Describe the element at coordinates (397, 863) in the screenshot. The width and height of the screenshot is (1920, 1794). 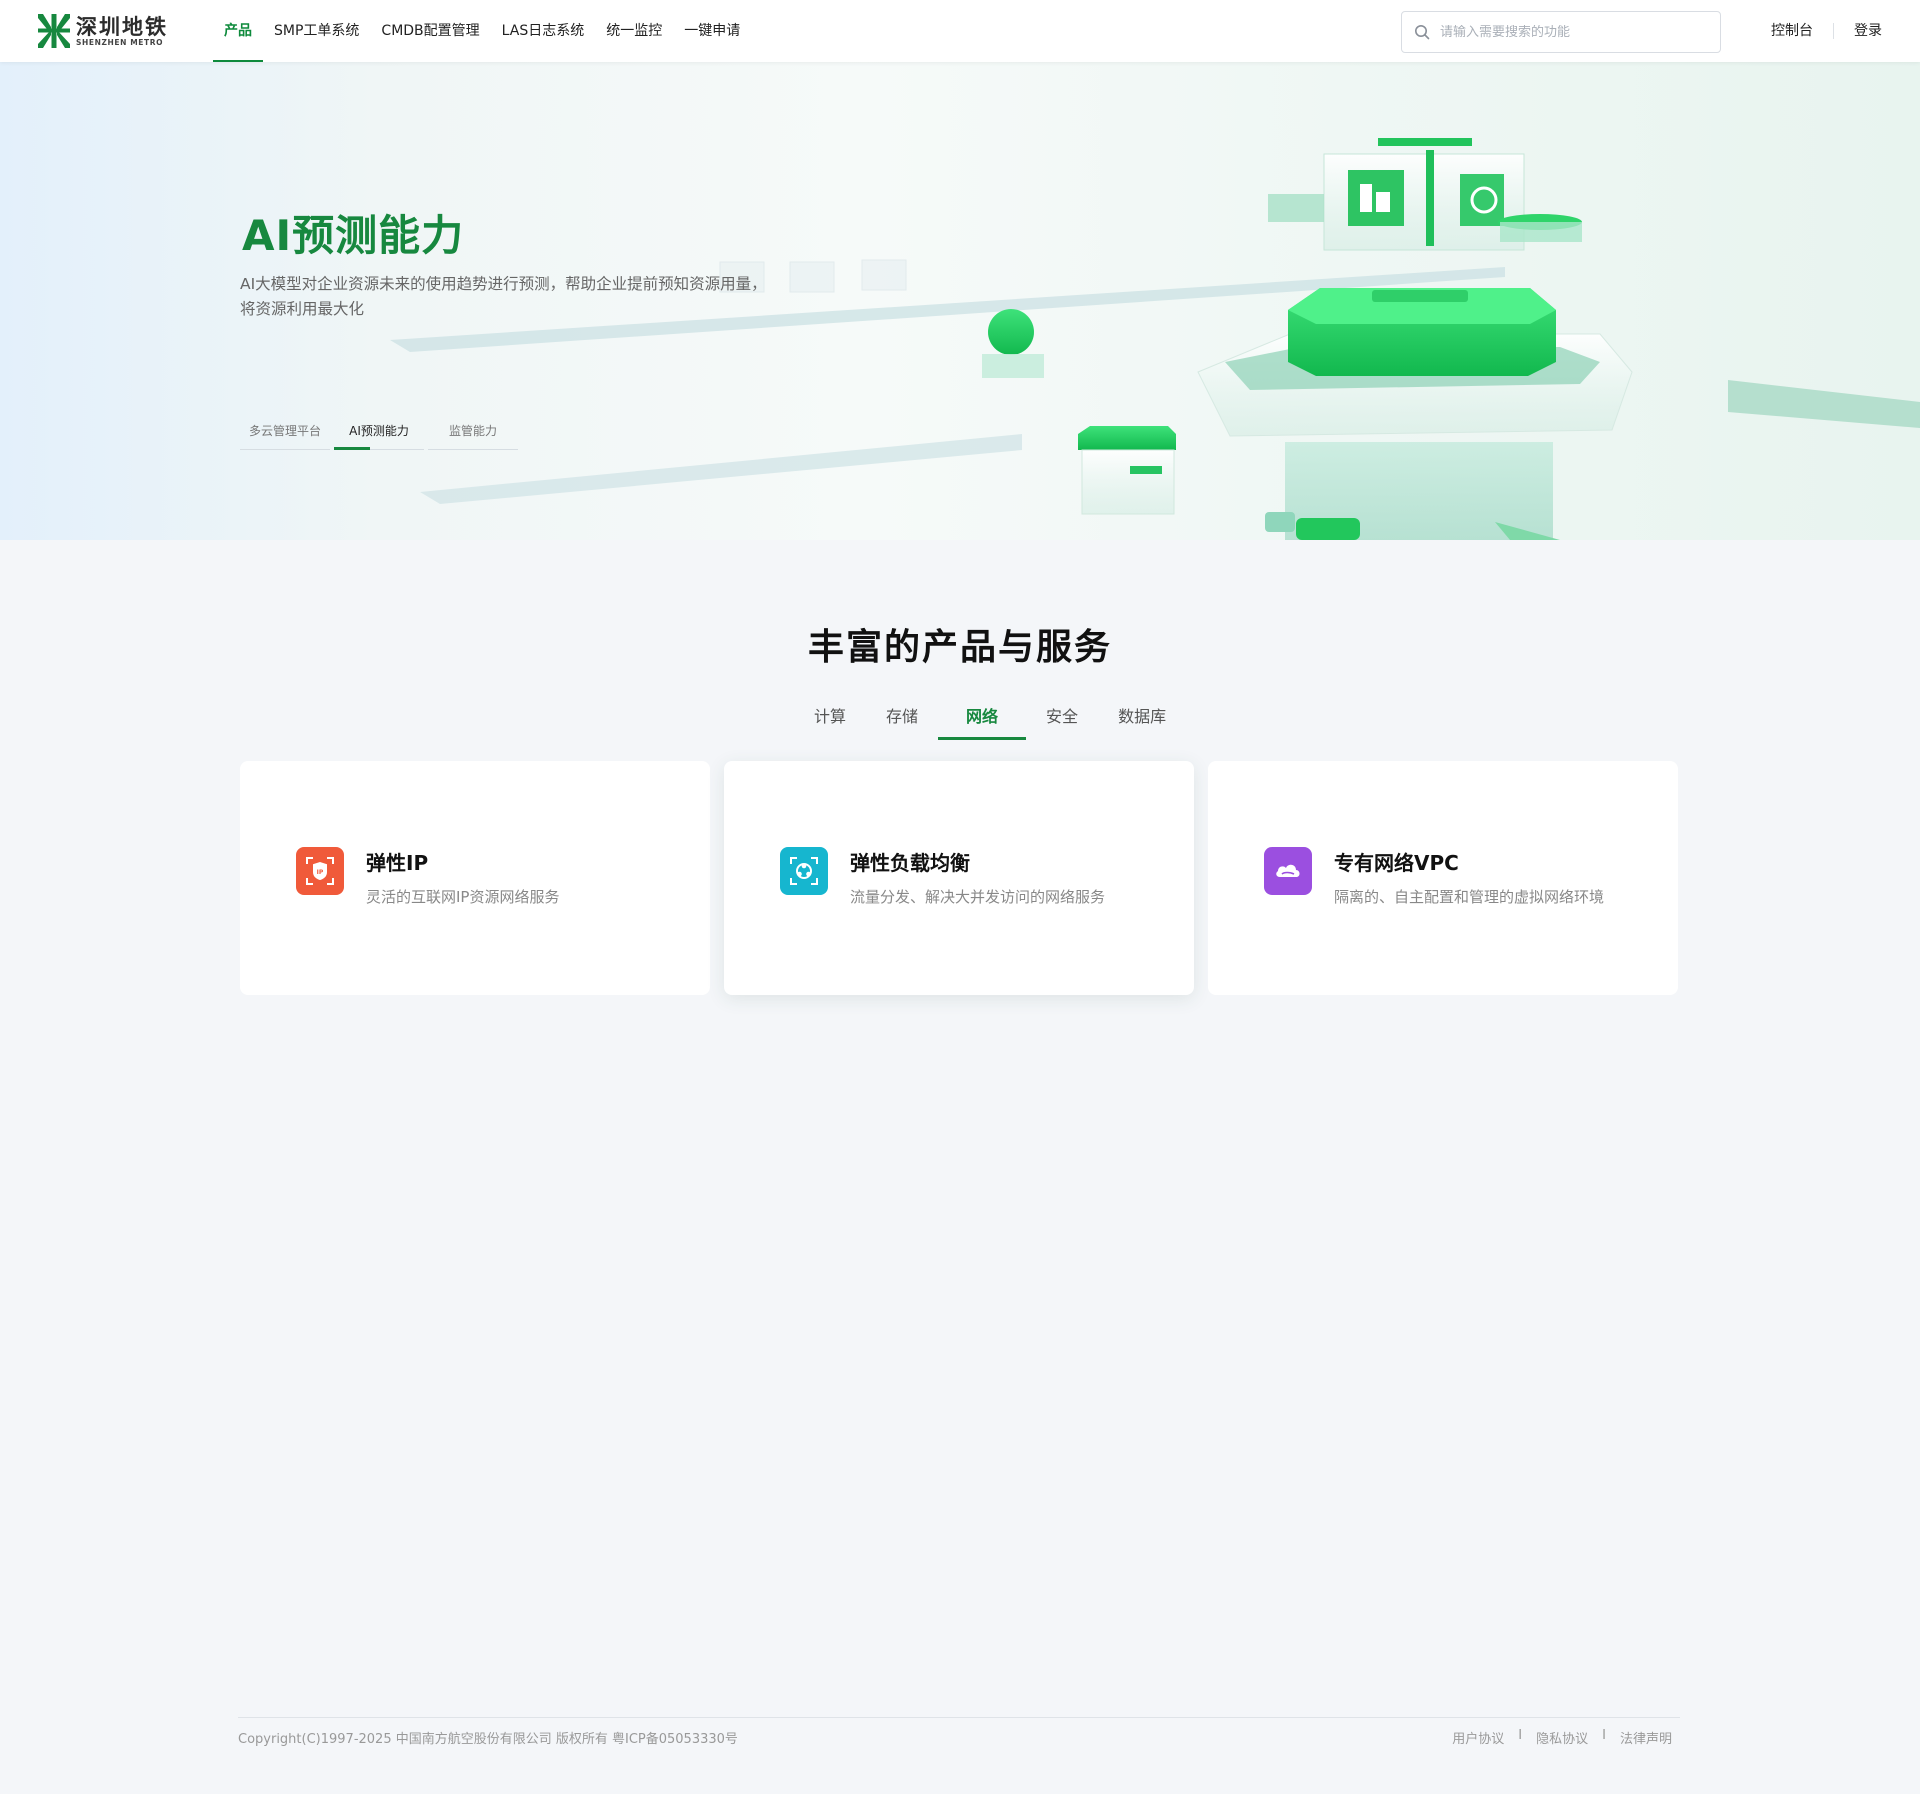
I see `card-title: 弹性IP` at that location.